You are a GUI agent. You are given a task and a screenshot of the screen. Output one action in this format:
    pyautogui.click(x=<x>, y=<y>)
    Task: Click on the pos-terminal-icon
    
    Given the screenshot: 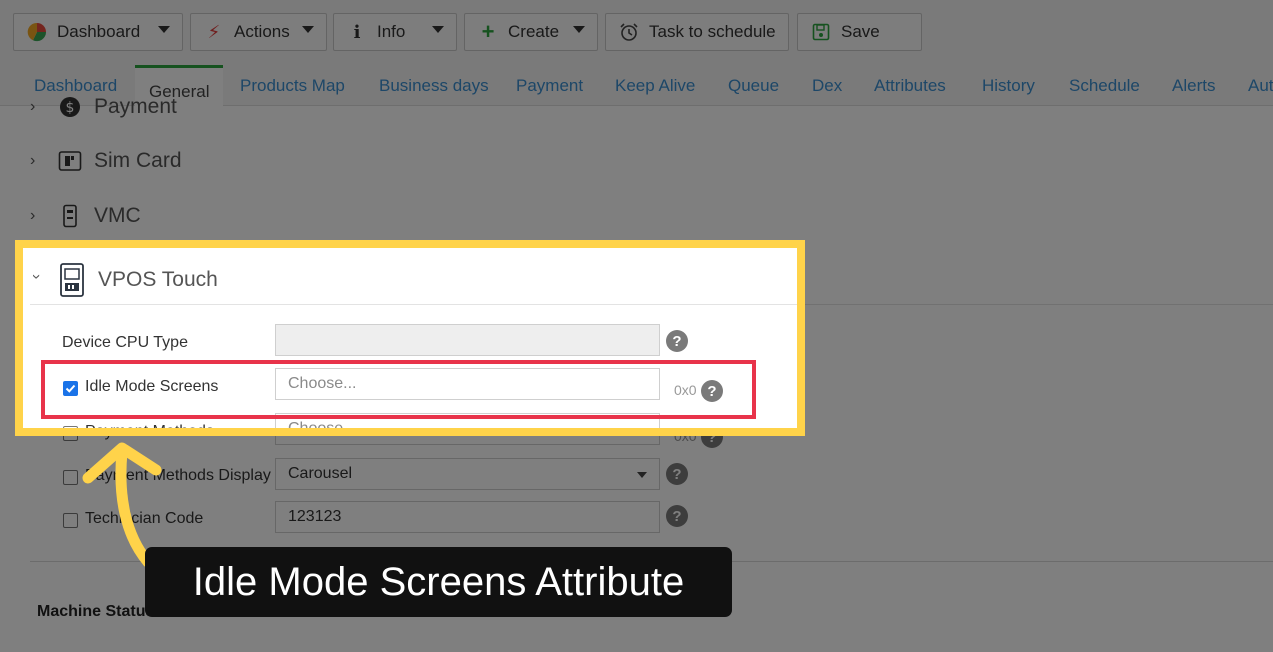 What is the action you would take?
    pyautogui.click(x=72, y=280)
    